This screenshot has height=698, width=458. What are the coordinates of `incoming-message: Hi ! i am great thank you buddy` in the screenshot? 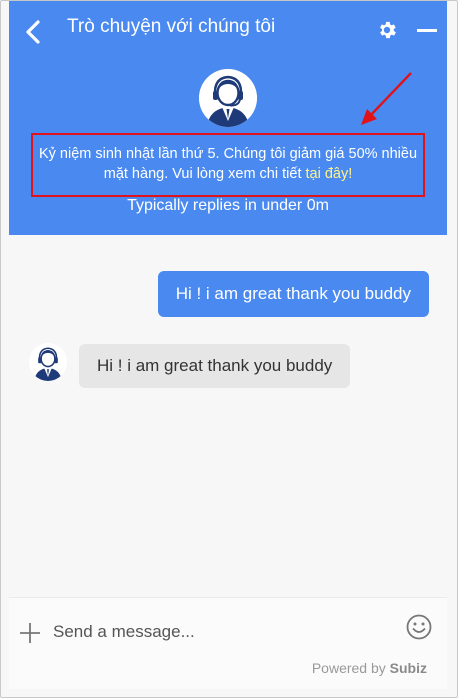 It's located at (215, 366).